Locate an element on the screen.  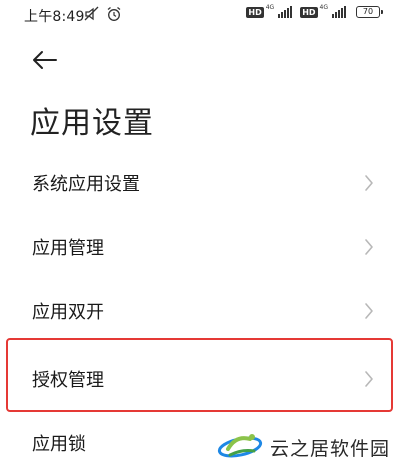
list-item-app-management: 应用管理 is located at coordinates (200, 247).